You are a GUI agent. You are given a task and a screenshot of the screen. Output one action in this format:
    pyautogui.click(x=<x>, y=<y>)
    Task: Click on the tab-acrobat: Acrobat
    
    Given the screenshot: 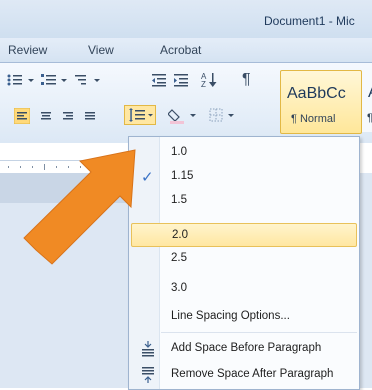 What is the action you would take?
    pyautogui.click(x=180, y=50)
    